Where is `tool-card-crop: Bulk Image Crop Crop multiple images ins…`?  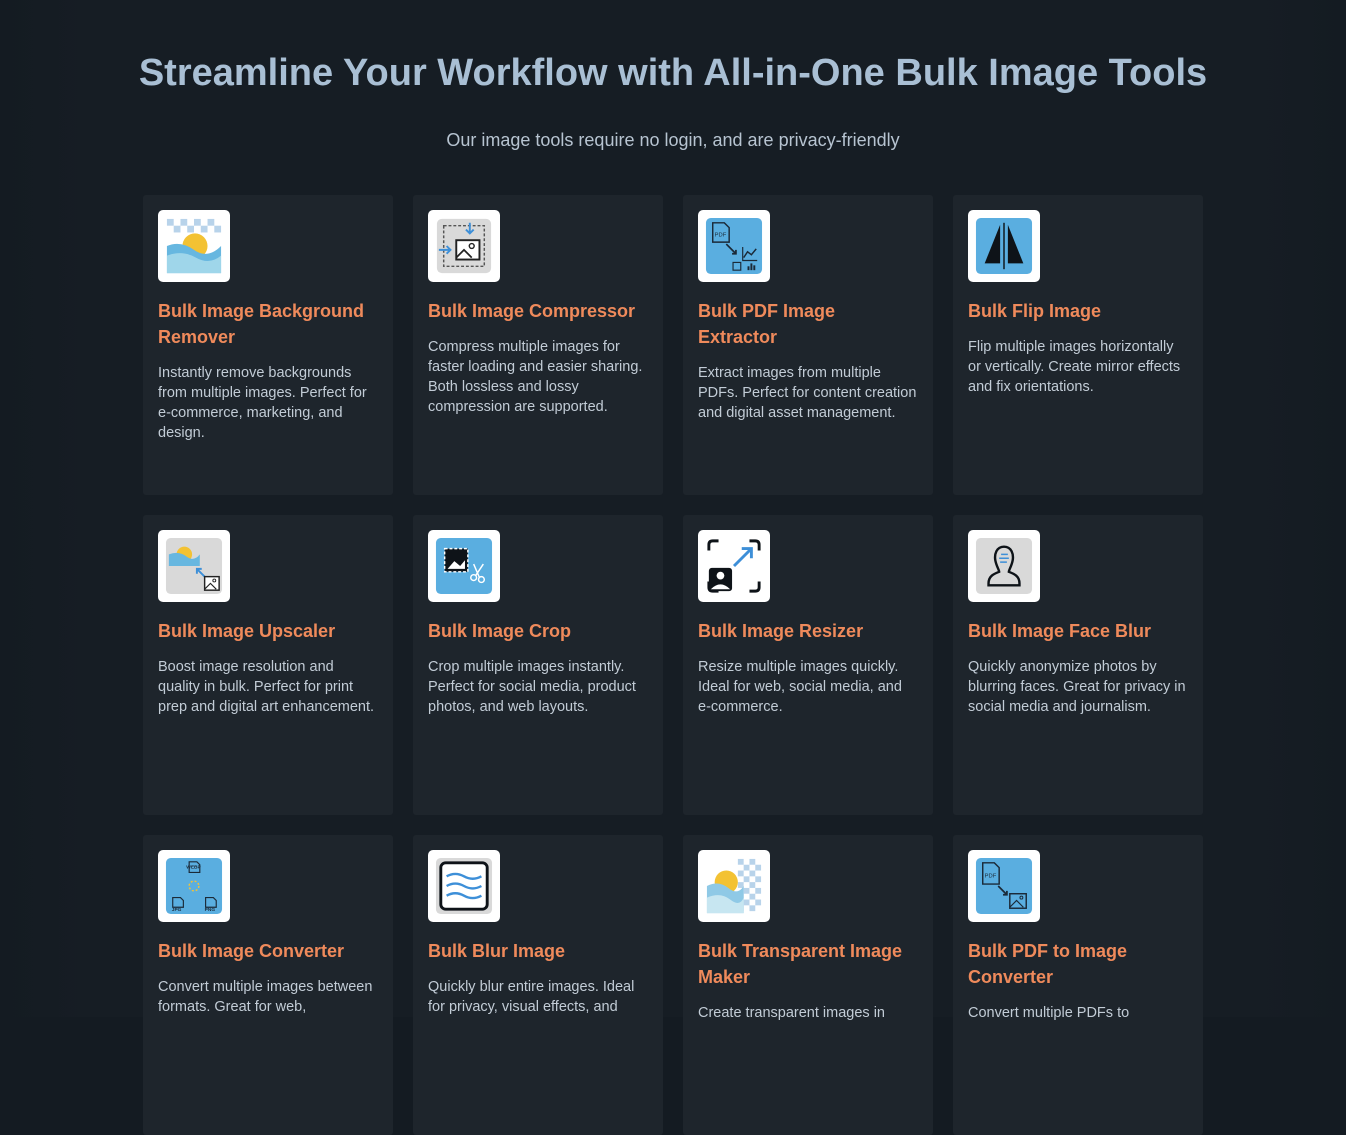
tool-card-crop: Bulk Image Crop Crop multiple images ins… is located at coordinates (538, 665).